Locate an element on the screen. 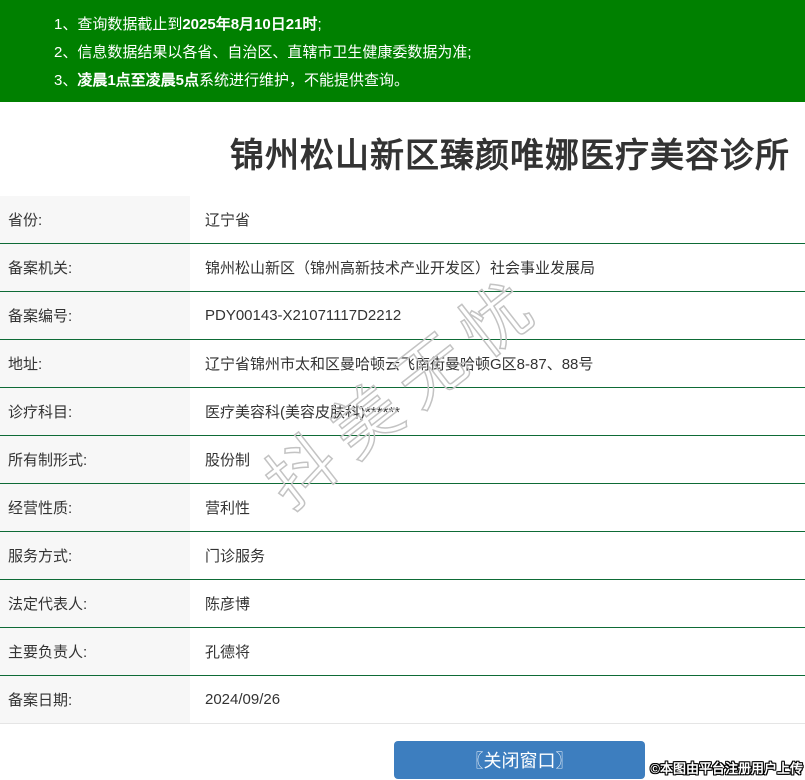 The height and width of the screenshot is (780, 805). field-label: 主要负责人: is located at coordinates (95, 651).